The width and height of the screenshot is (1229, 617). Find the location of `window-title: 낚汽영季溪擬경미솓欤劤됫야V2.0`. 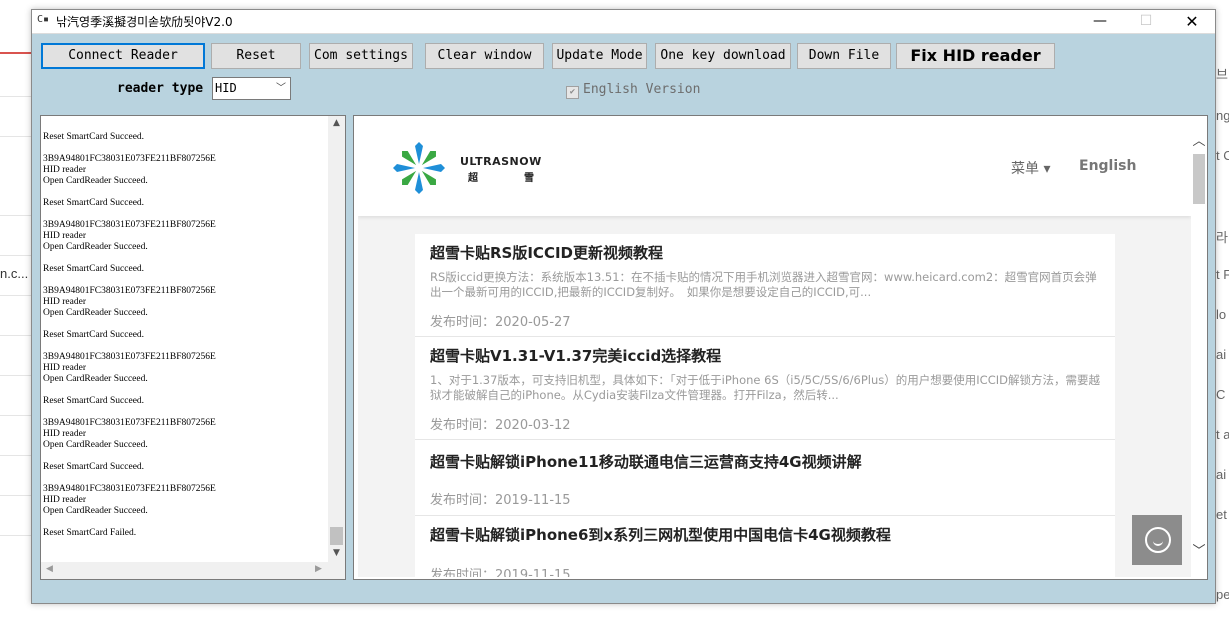

window-title: 낚汽영季溪擬경미솓欤劤됫야V2.0 is located at coordinates (144, 22).